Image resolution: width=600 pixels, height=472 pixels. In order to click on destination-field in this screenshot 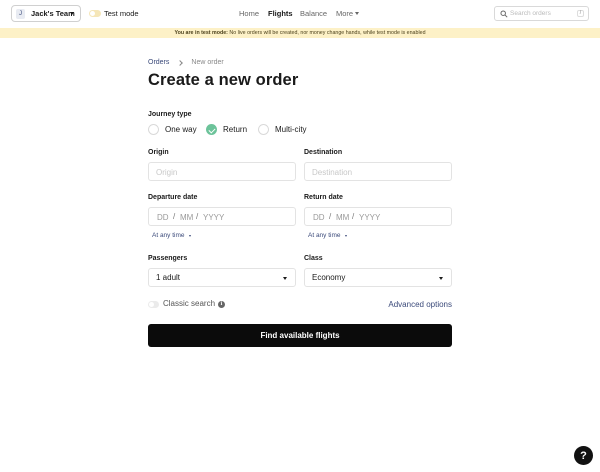, I will do `click(378, 171)`.